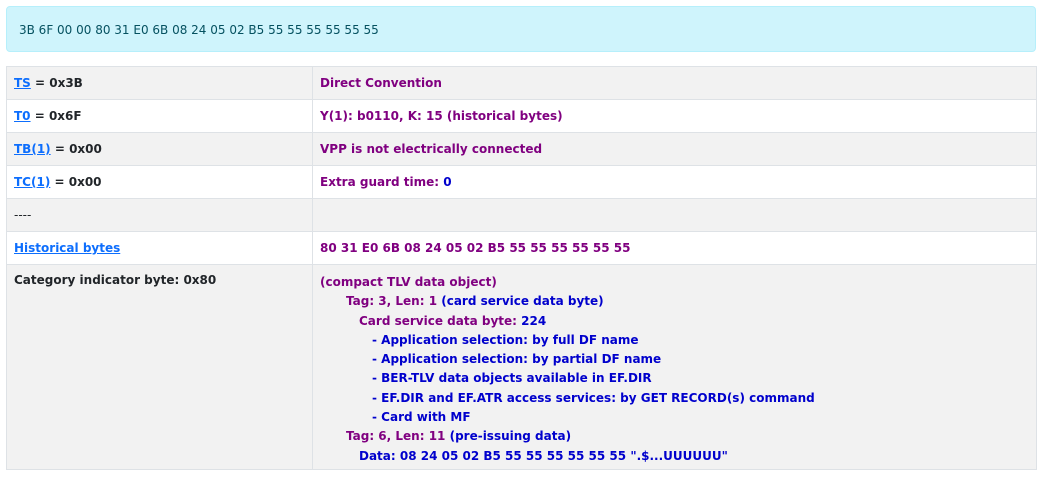  Describe the element at coordinates (22, 116) in the screenshot. I see `t0-link: T0` at that location.